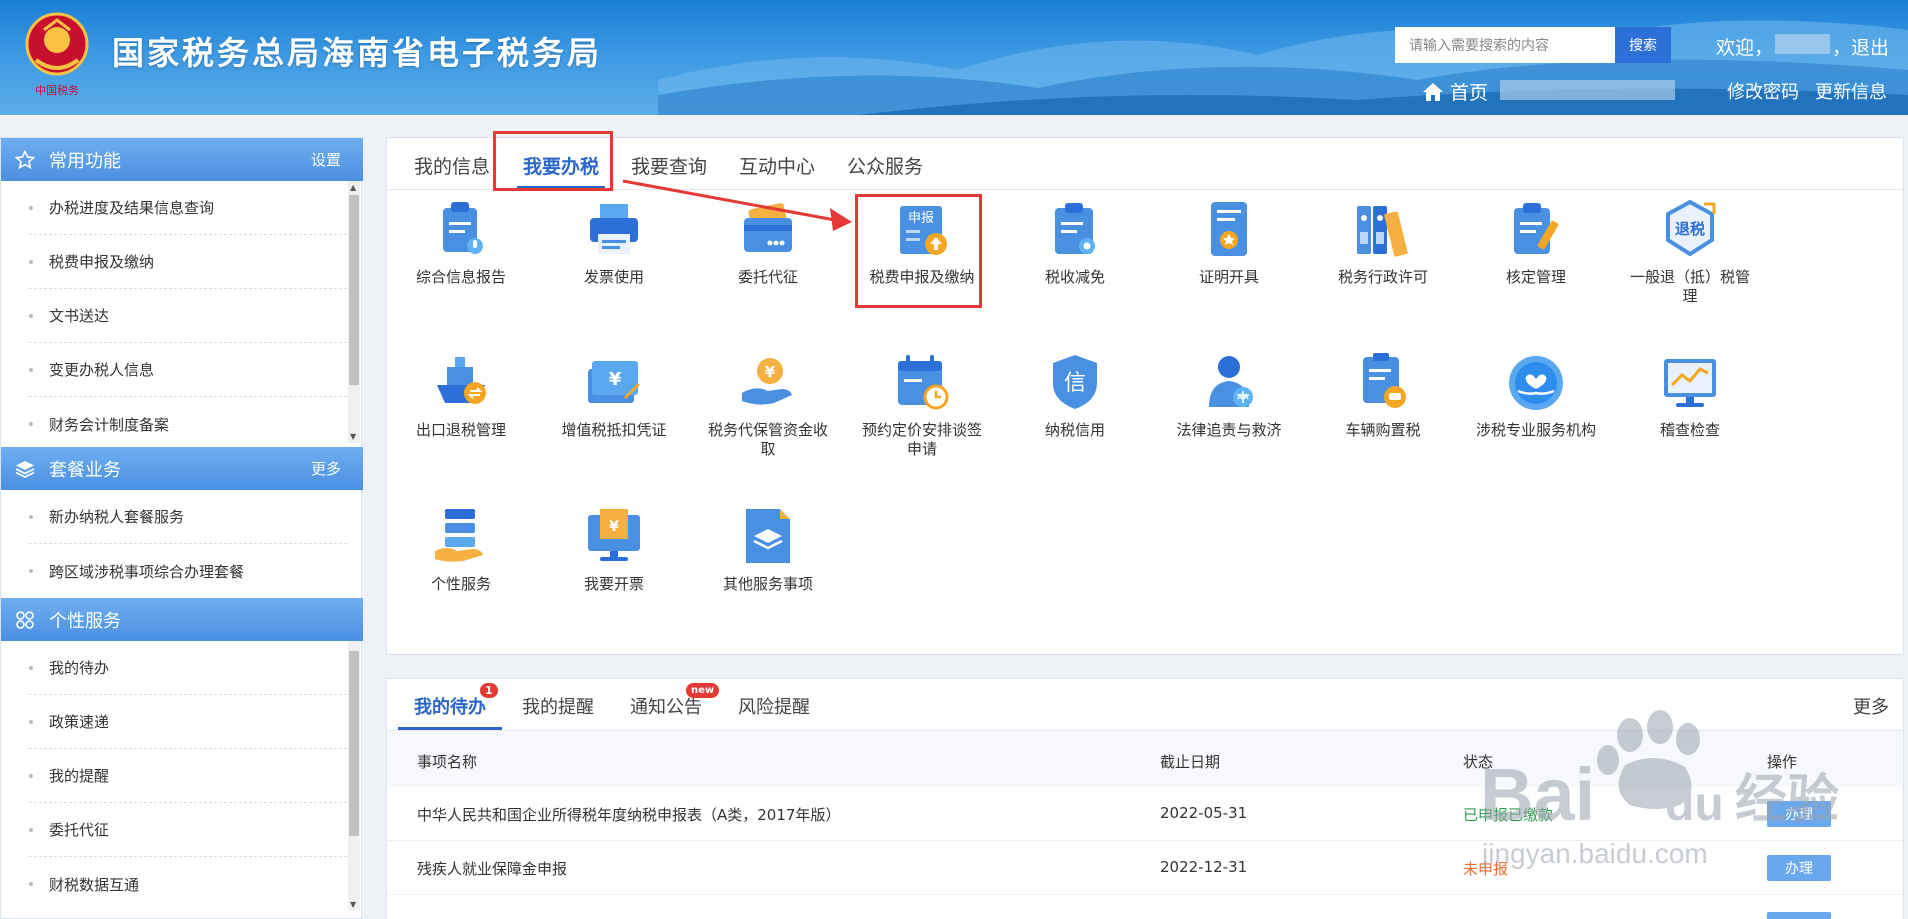  What do you see at coordinates (1689, 430) in the screenshot?
I see `service-label: 稽查检查` at bounding box center [1689, 430].